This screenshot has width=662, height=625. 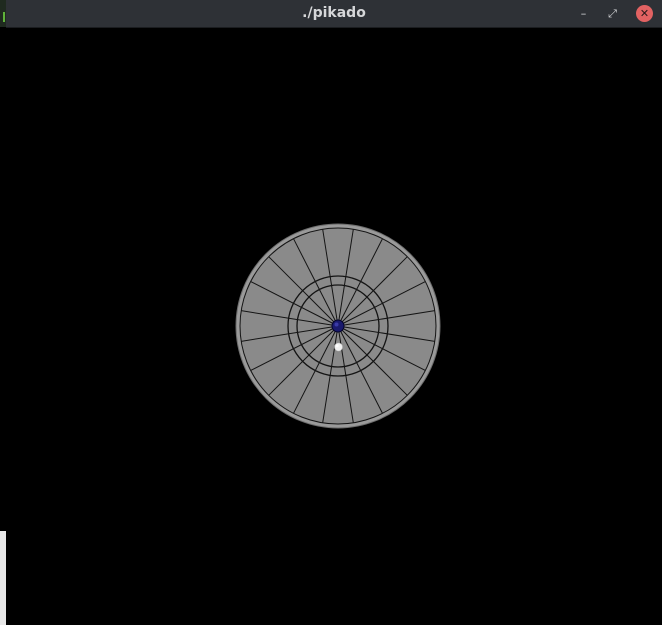 I want to click on close-button: ✕, so click(x=644, y=13).